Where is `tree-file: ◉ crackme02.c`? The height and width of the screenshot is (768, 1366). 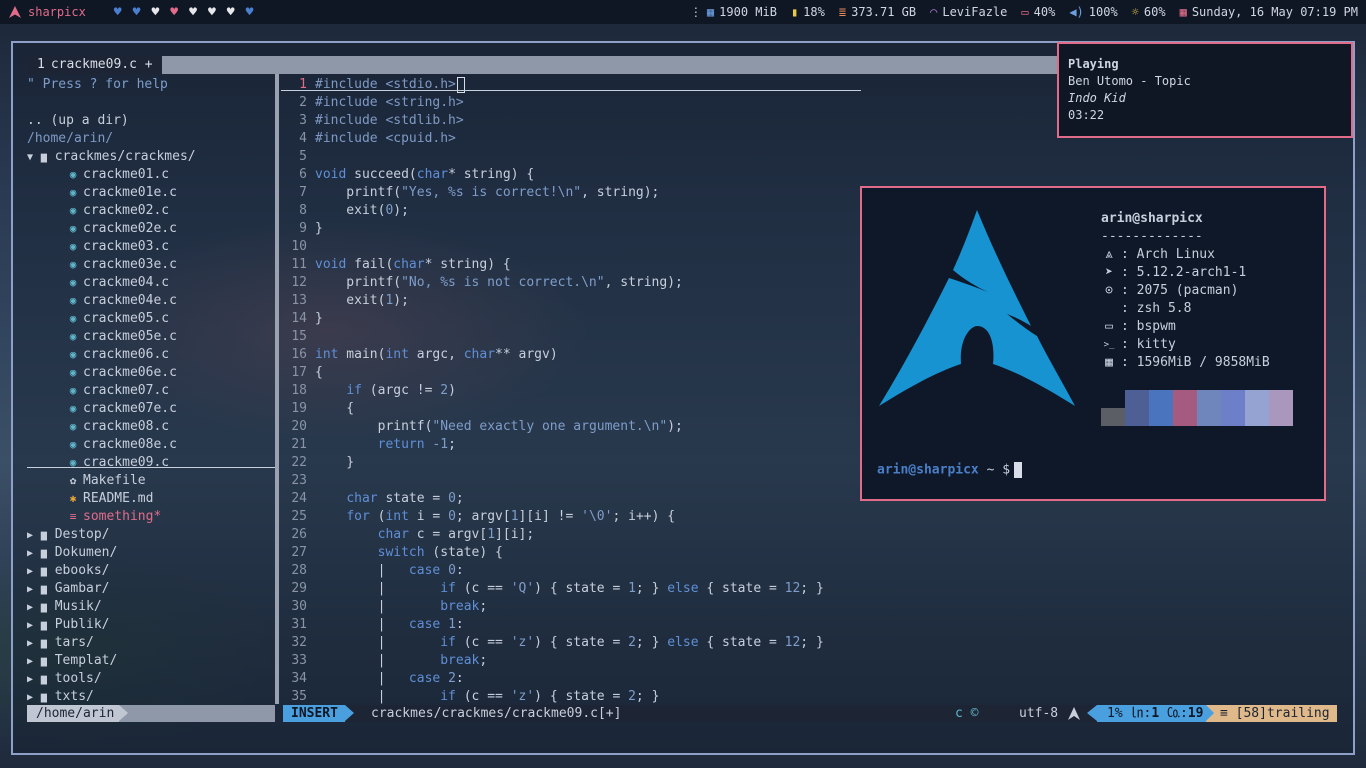 tree-file: ◉ crackme02.c is located at coordinates (117, 211).